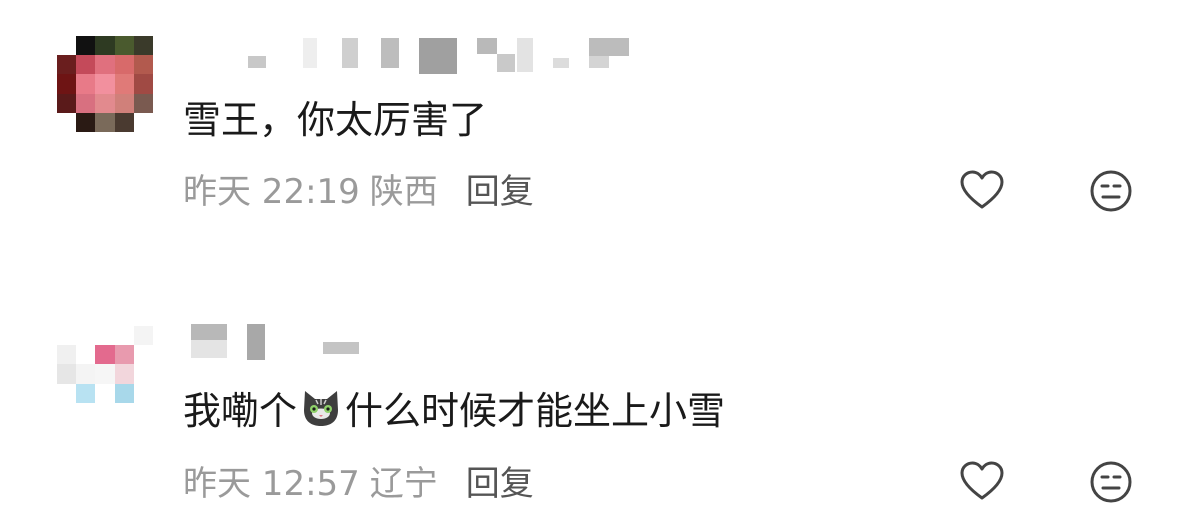 The height and width of the screenshot is (530, 1200). I want to click on comment-text: 雪王，你太厉害了, so click(335, 120).